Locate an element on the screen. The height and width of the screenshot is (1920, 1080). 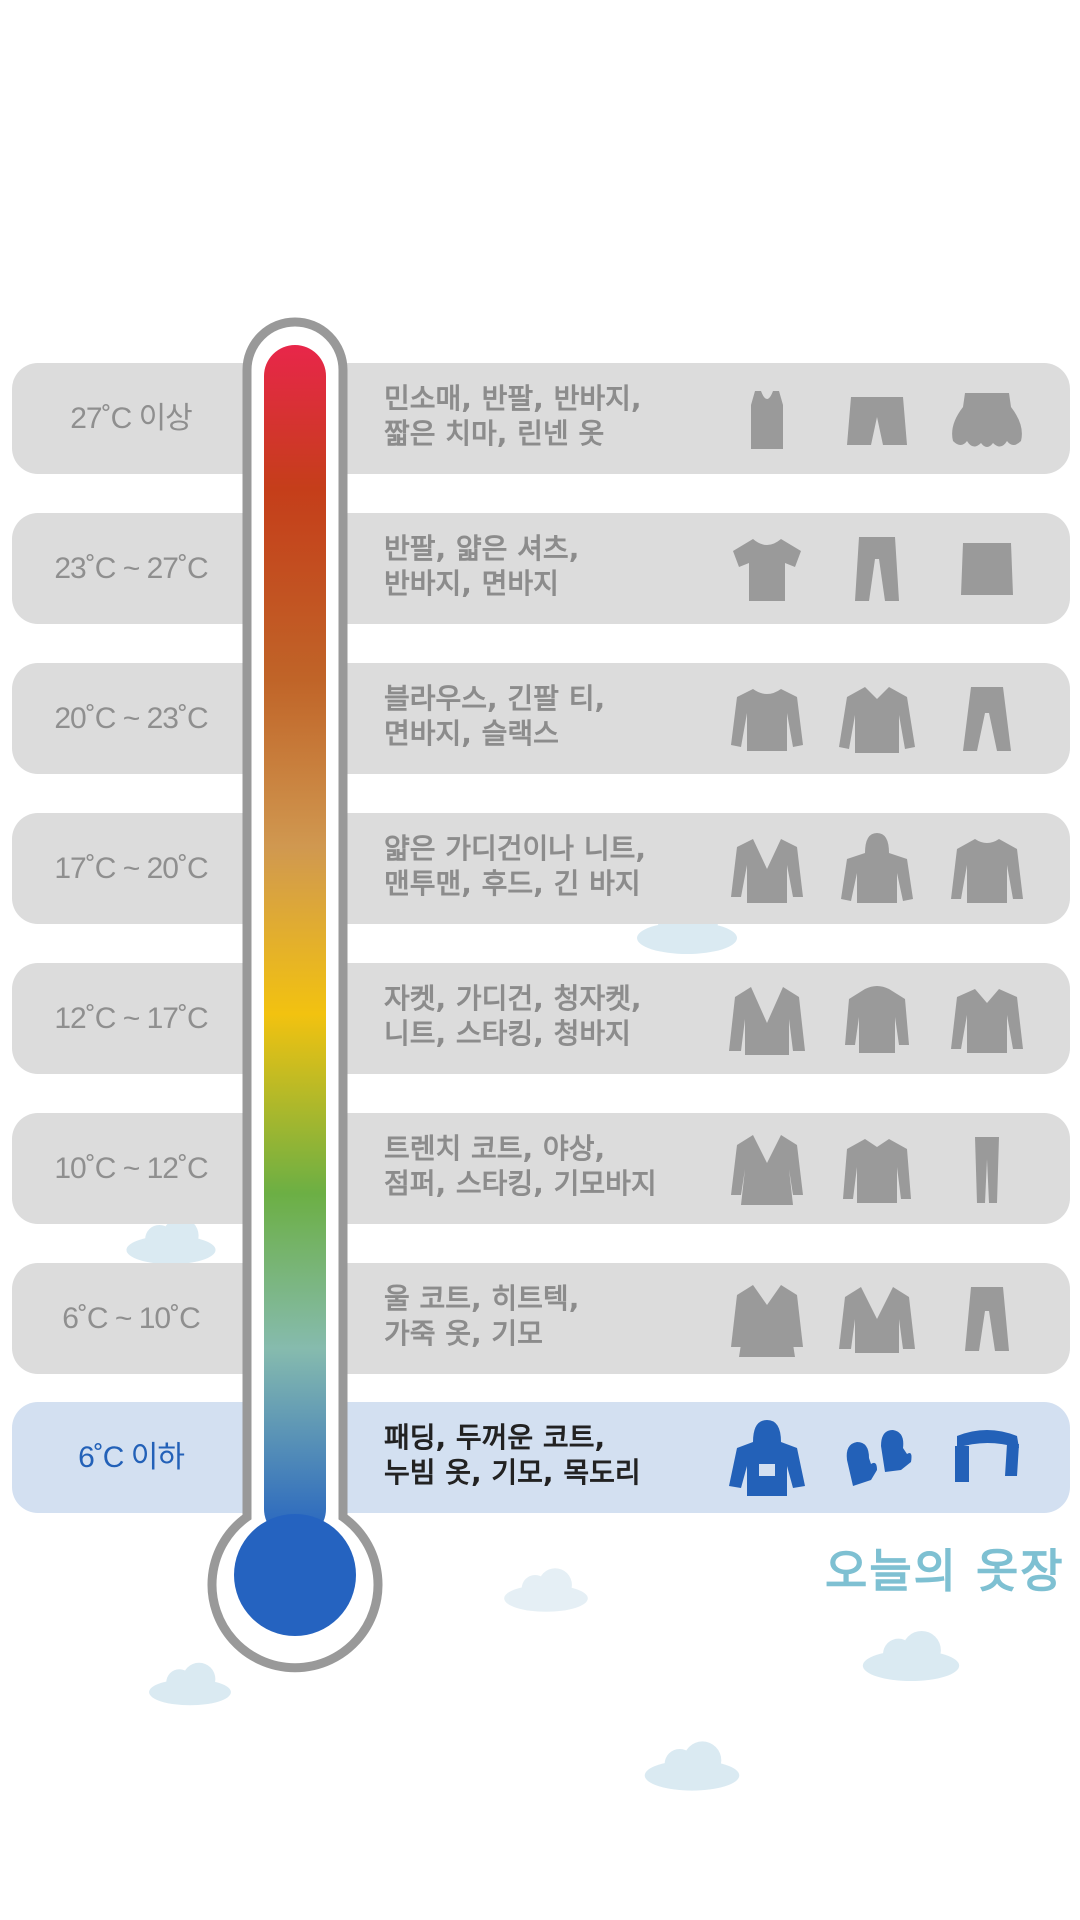
temperature-range: 6˚C 이하 is located at coordinates (131, 1457).